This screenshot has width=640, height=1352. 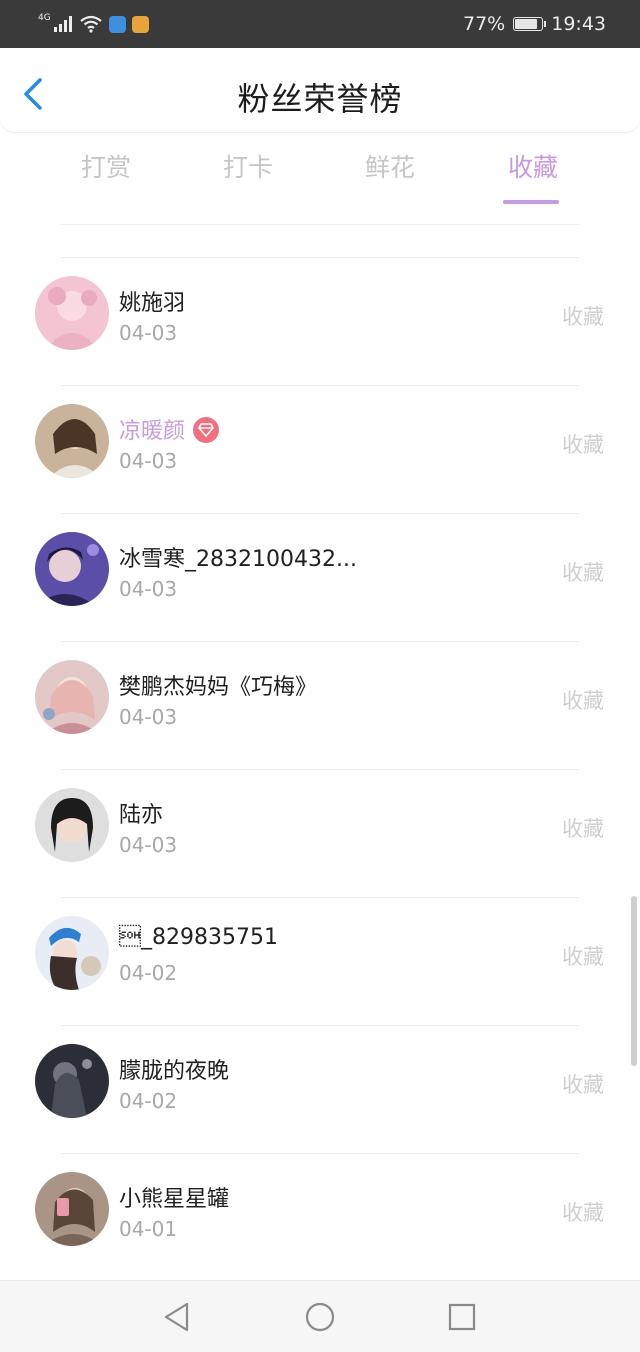 I want to click on tab-flowers: 鲜花, so click(x=390, y=166).